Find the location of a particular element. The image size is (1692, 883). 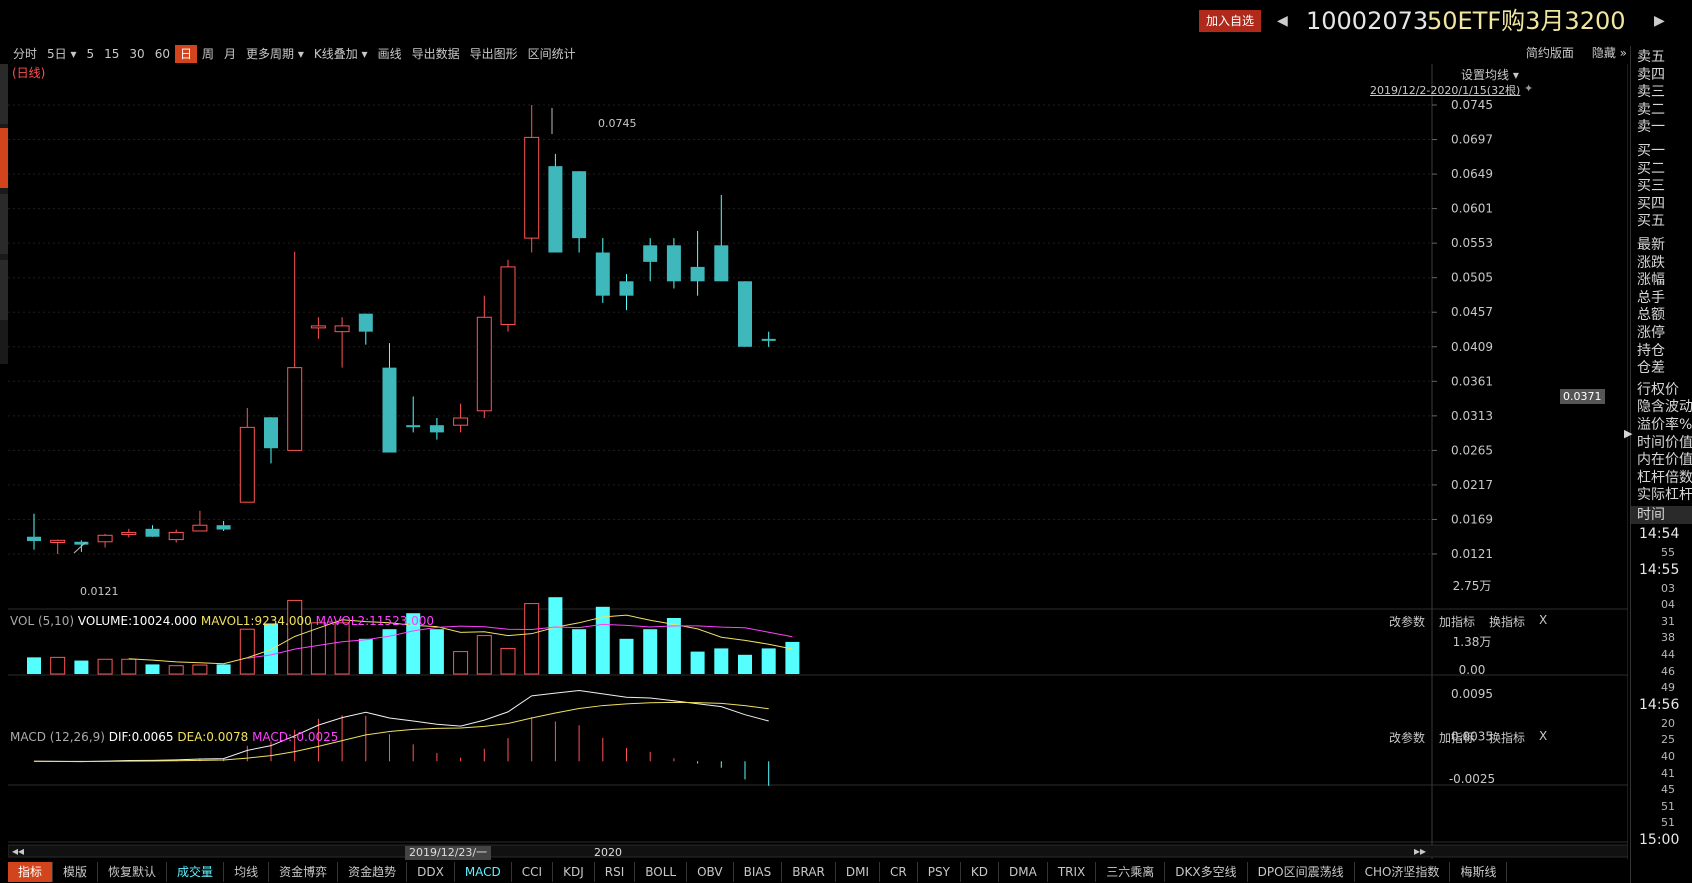

indicator-tab: PSY is located at coordinates (939, 872).